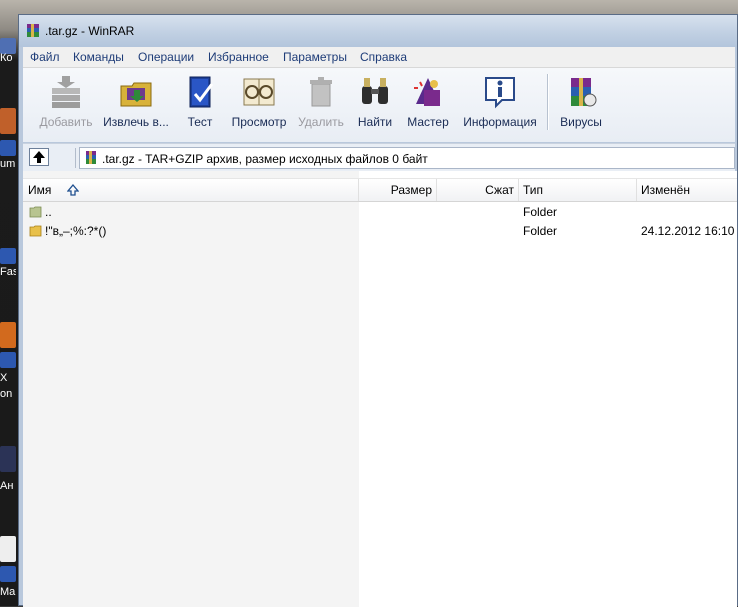 The width and height of the screenshot is (738, 607). Describe the element at coordinates (201, 92) in the screenshot. I see `test-book-icon` at that location.